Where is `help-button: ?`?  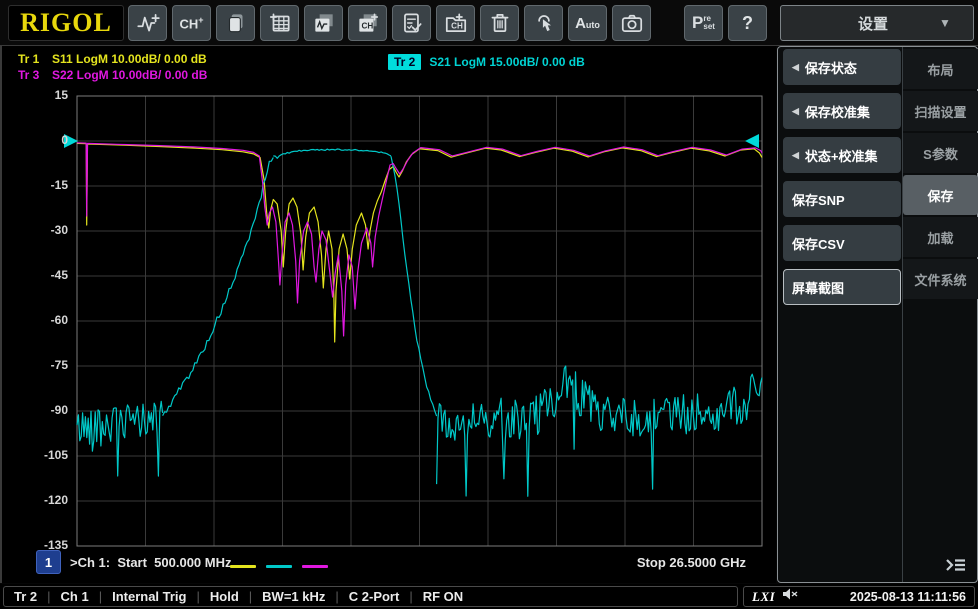 help-button: ? is located at coordinates (747, 23).